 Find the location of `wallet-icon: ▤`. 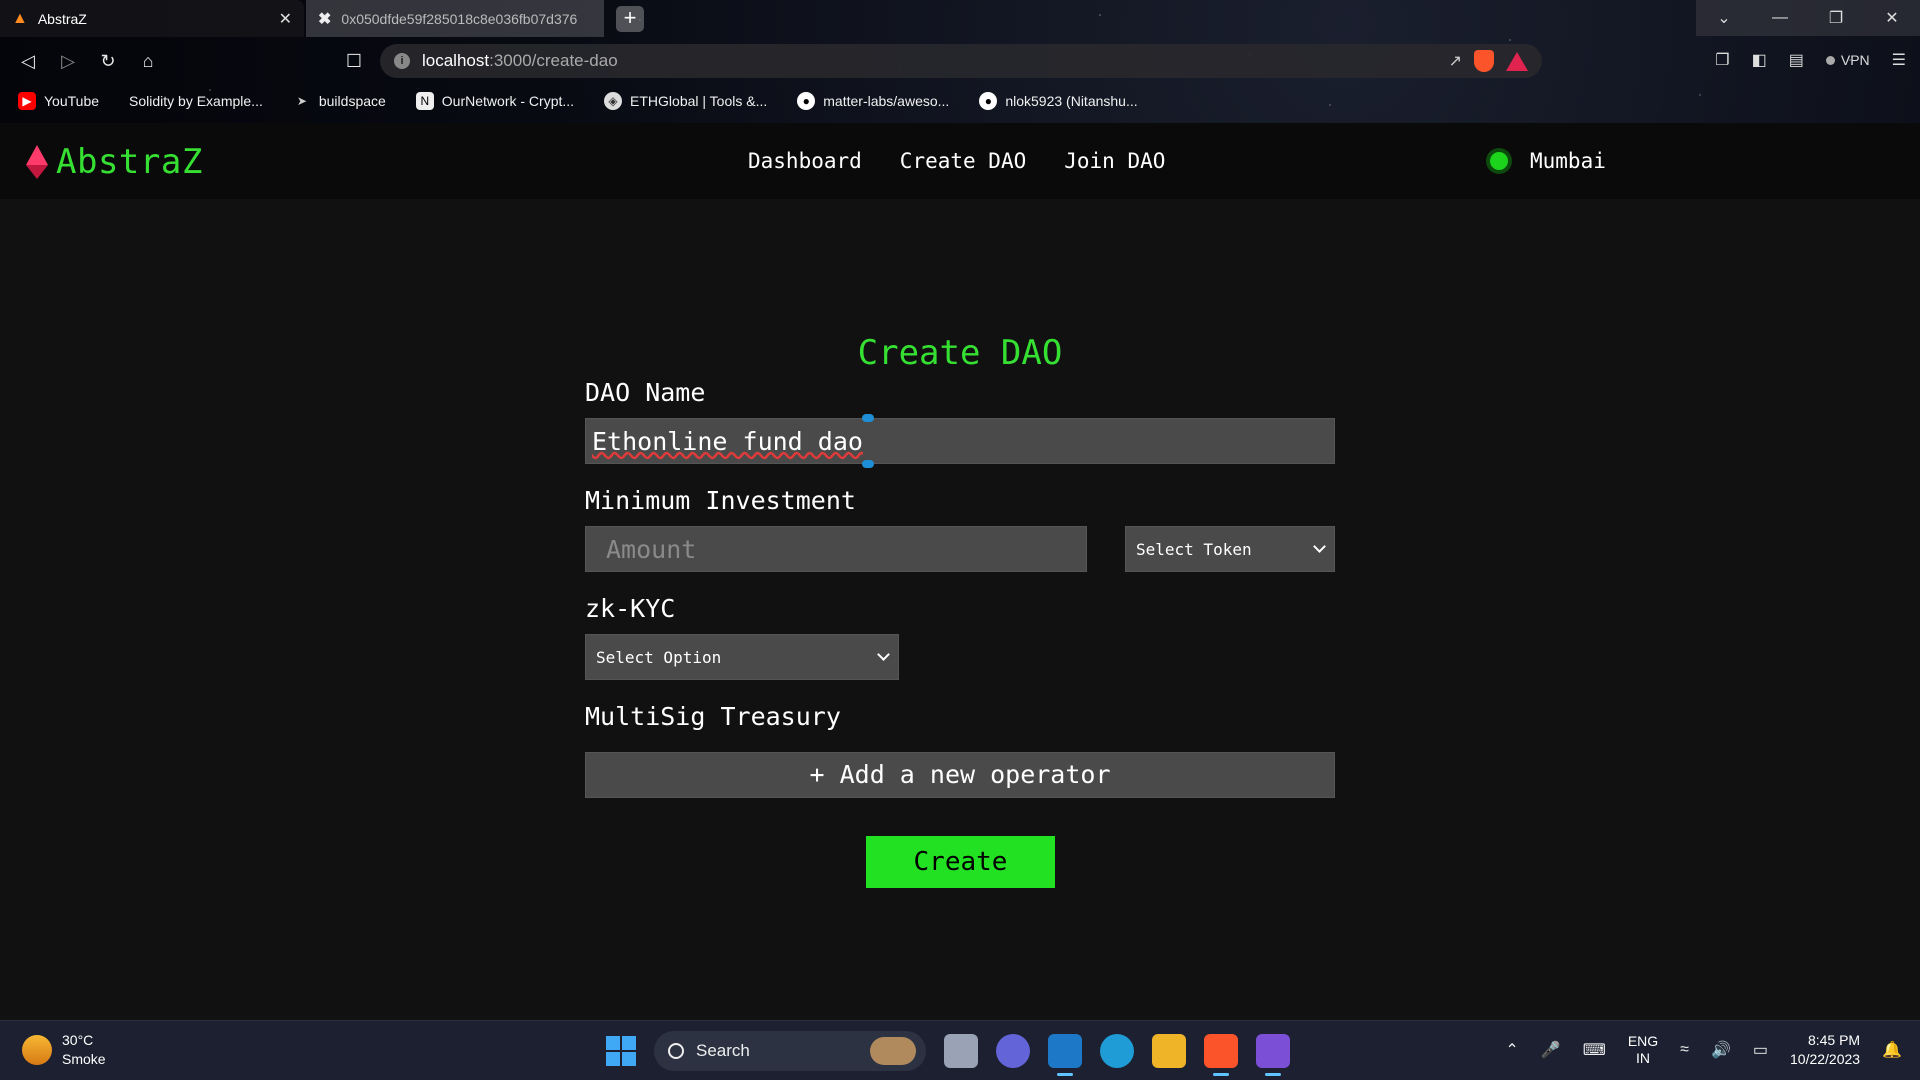

wallet-icon: ▤ is located at coordinates (1796, 60).